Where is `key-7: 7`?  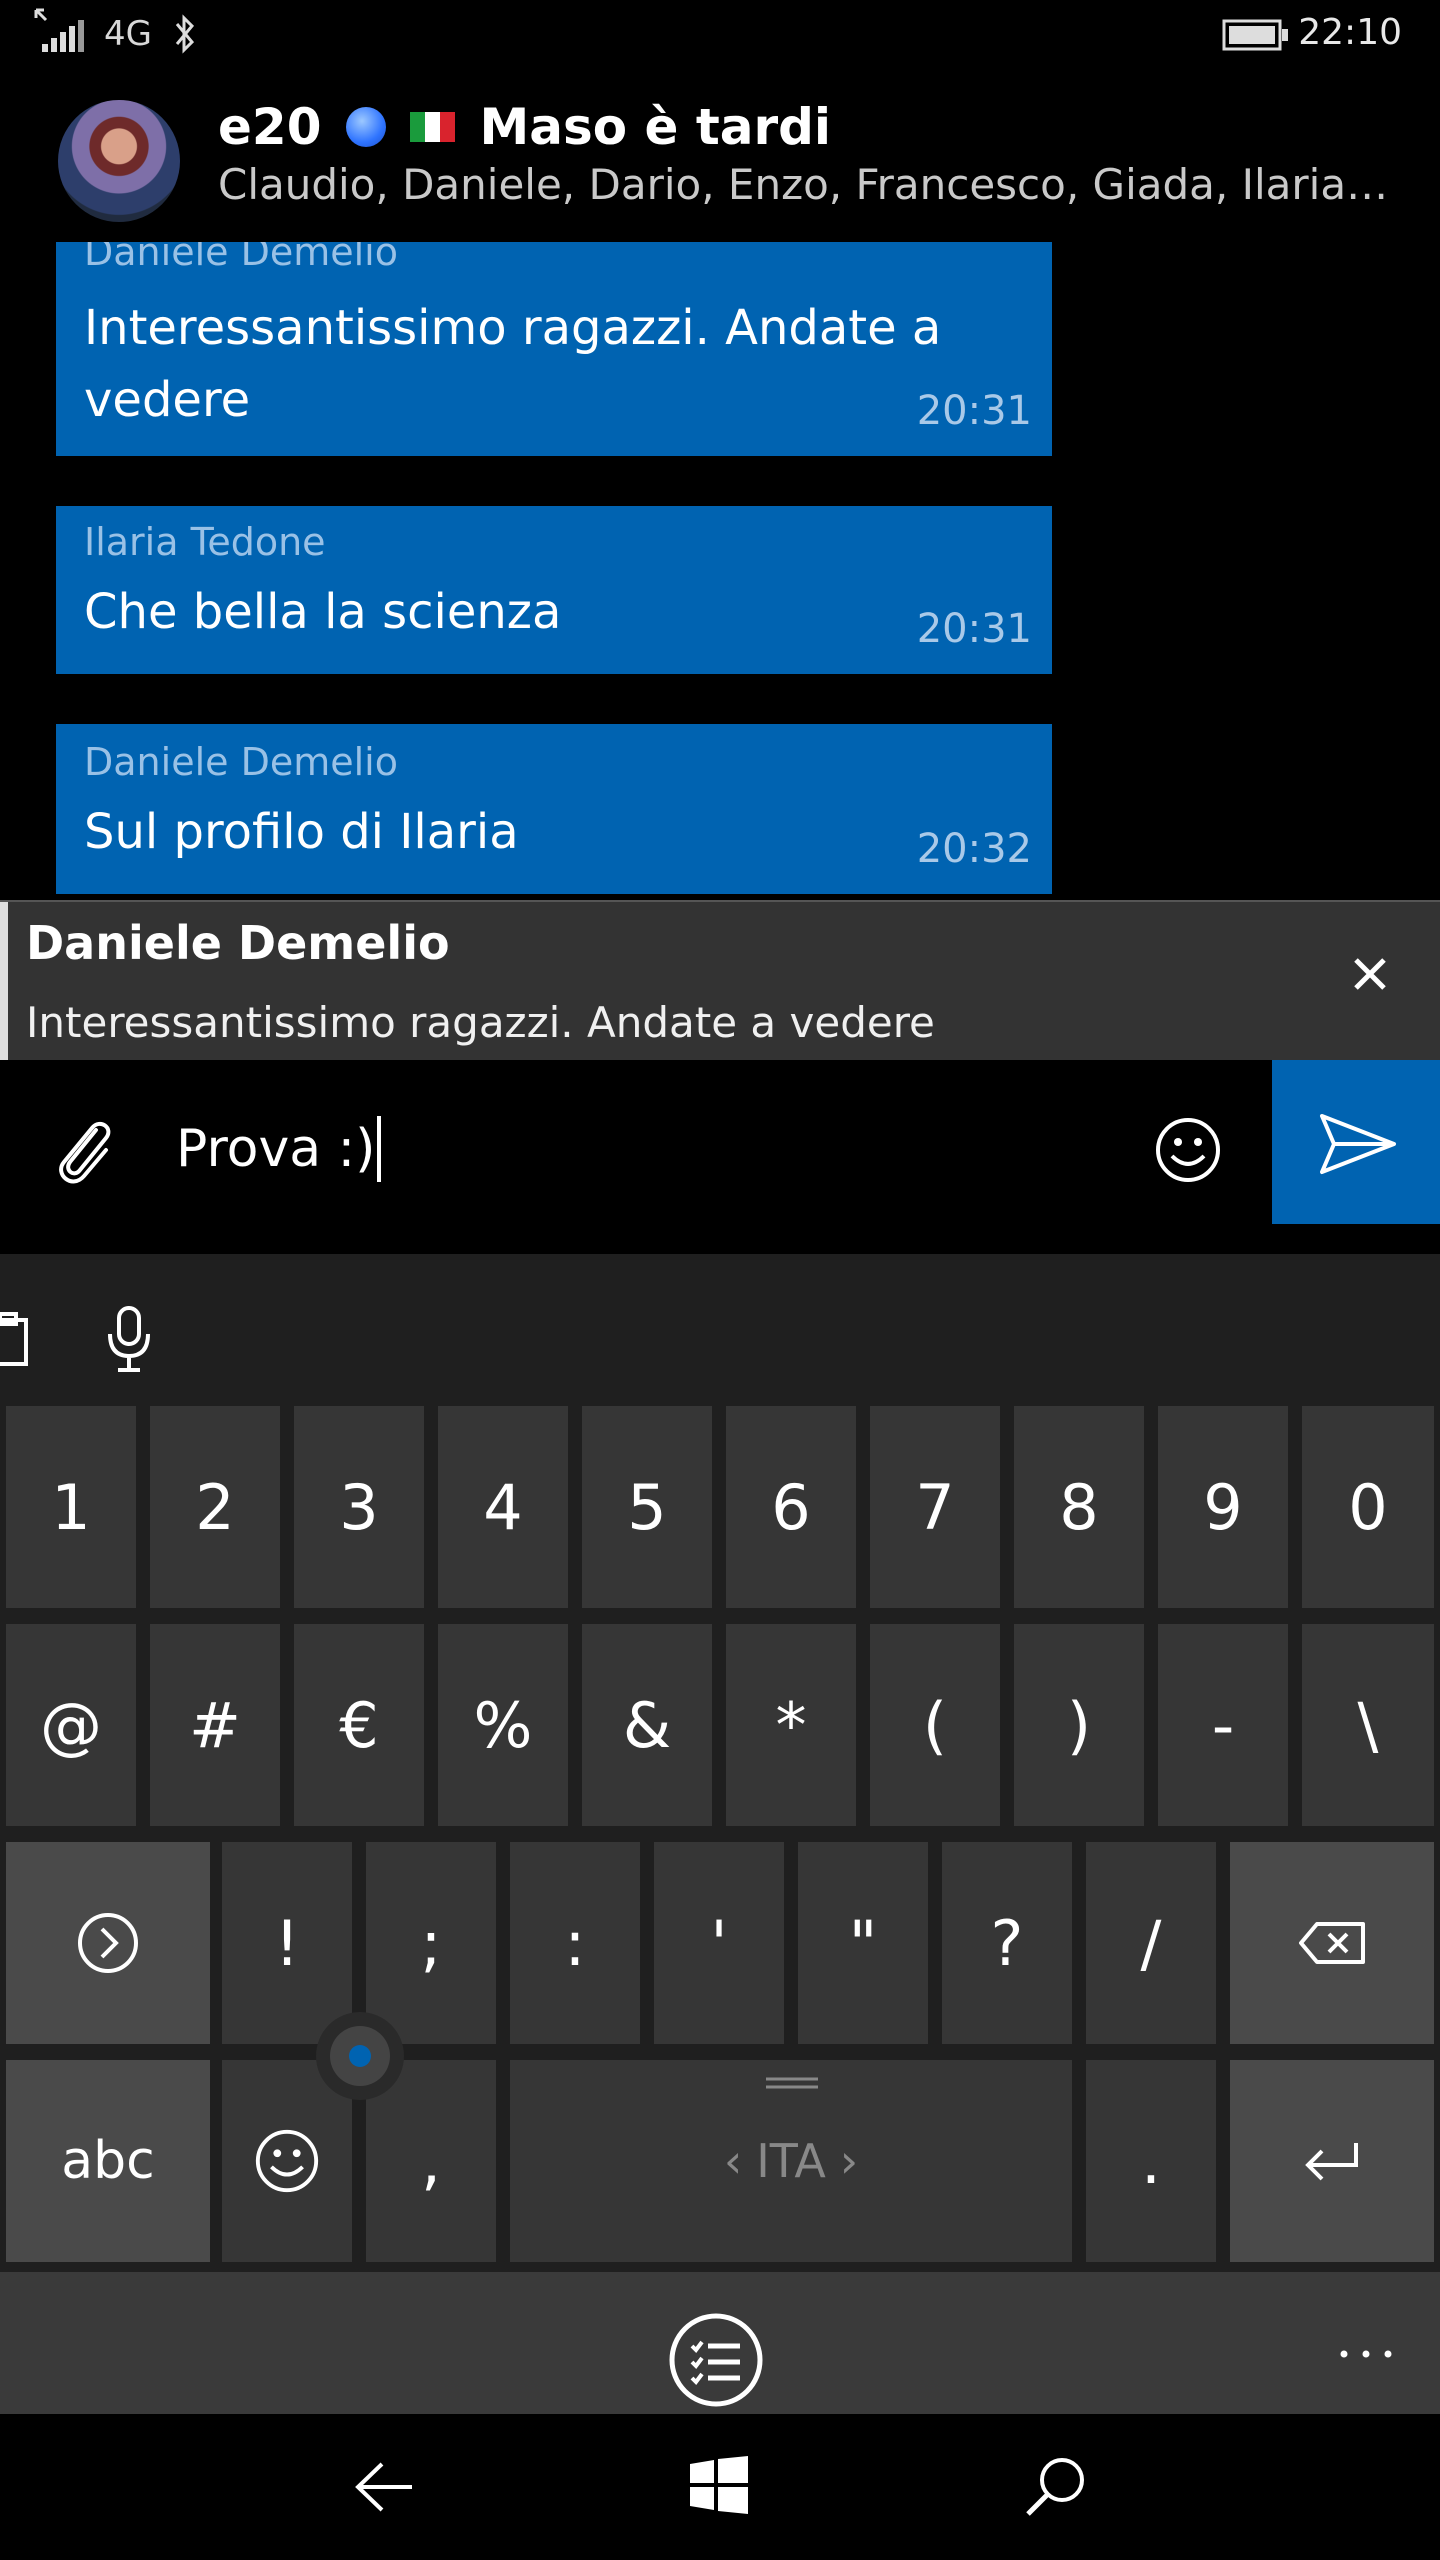 key-7: 7 is located at coordinates (935, 1507).